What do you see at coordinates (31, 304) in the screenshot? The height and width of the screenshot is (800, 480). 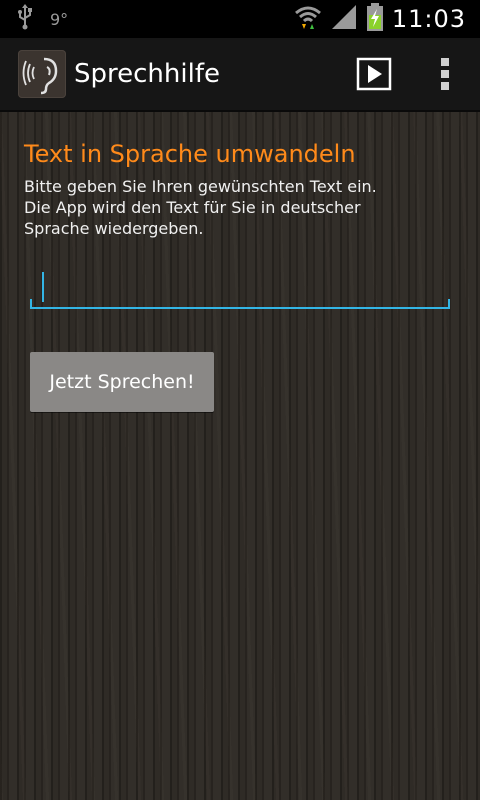 I see `input-underline-left-tick` at bounding box center [31, 304].